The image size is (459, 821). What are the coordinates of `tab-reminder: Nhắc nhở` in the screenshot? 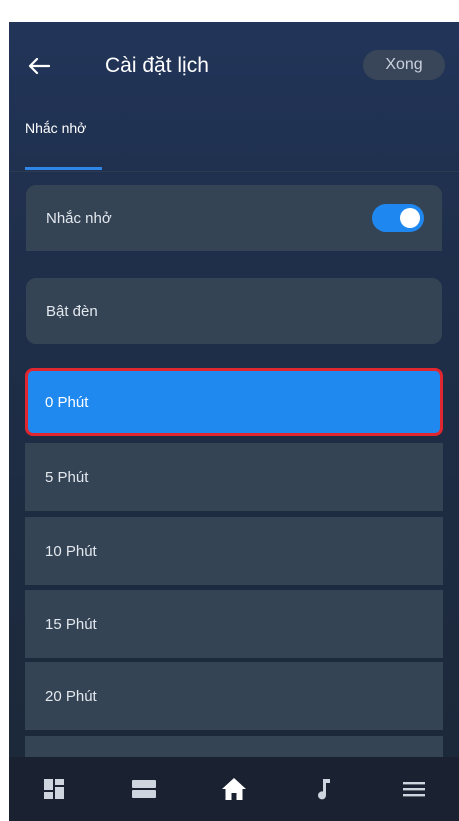 It's located at (55, 128).